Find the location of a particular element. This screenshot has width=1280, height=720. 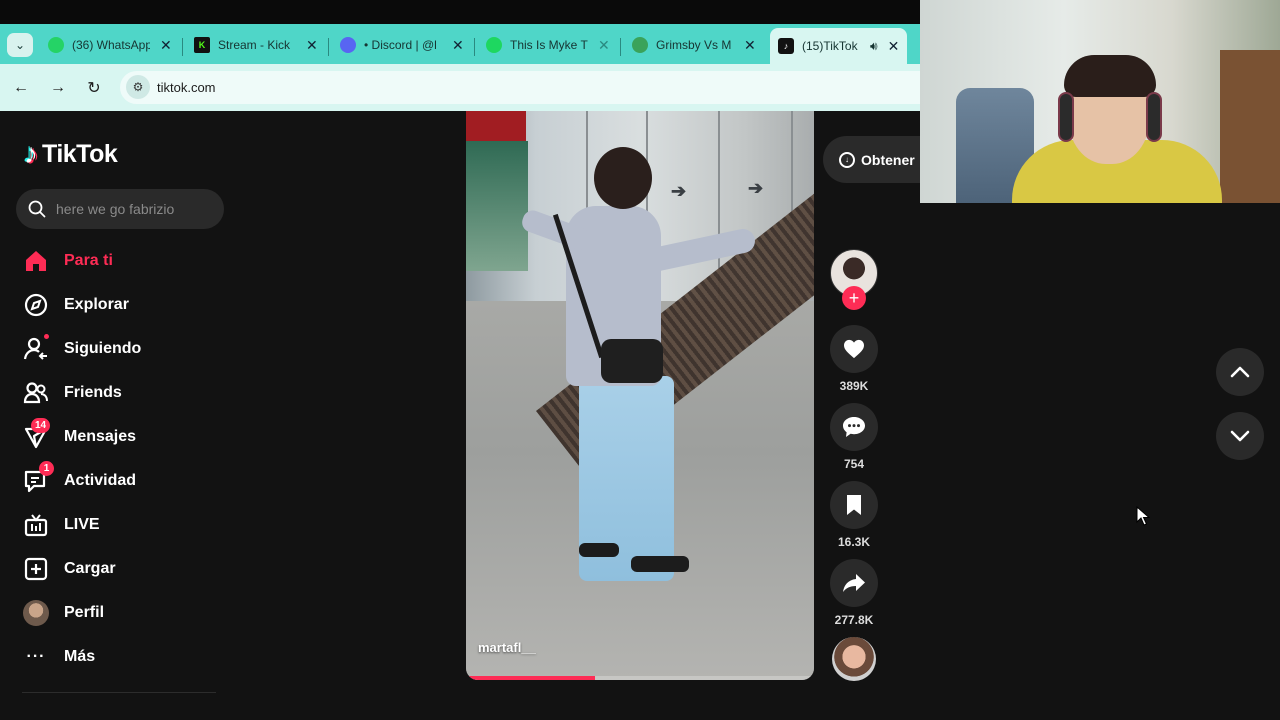

url-field: ⚙ tiktok.com is located at coordinates (520, 87).